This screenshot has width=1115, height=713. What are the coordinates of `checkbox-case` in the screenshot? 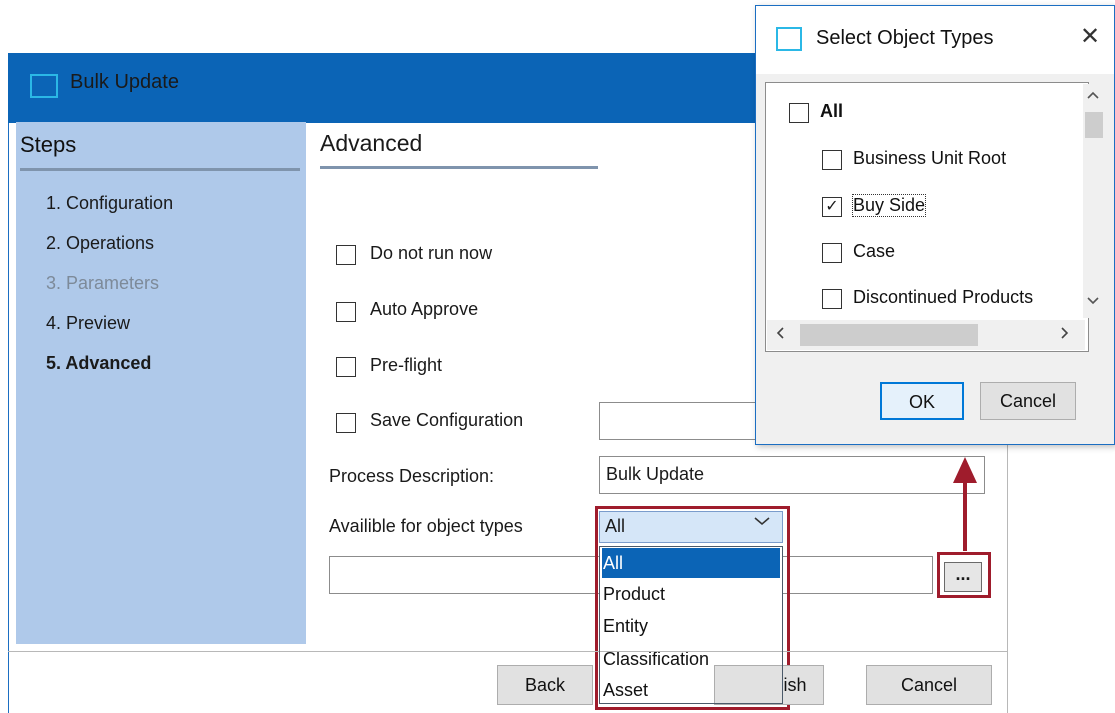 It's located at (832, 253).